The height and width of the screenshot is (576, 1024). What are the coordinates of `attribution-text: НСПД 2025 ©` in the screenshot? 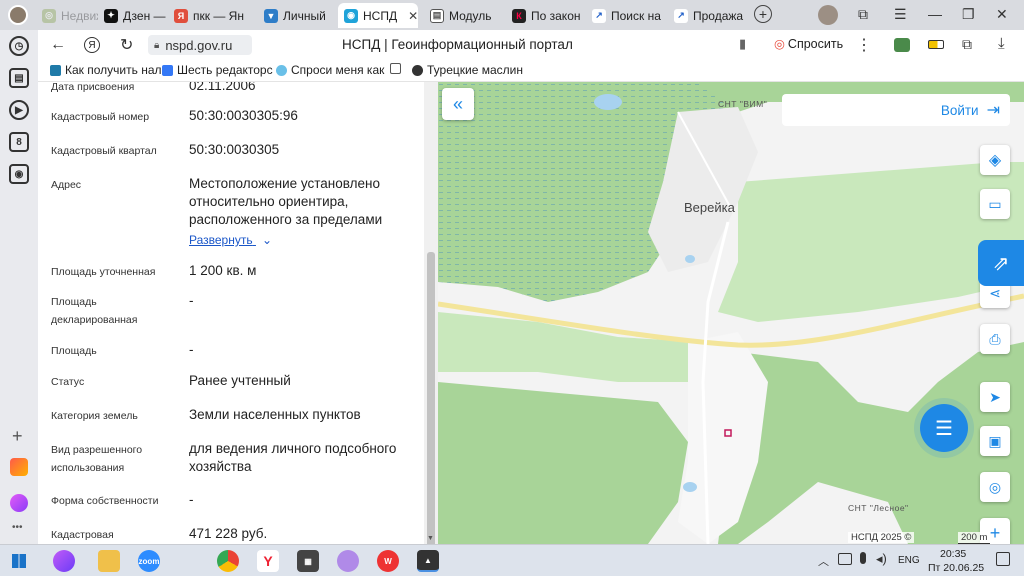 It's located at (881, 537).